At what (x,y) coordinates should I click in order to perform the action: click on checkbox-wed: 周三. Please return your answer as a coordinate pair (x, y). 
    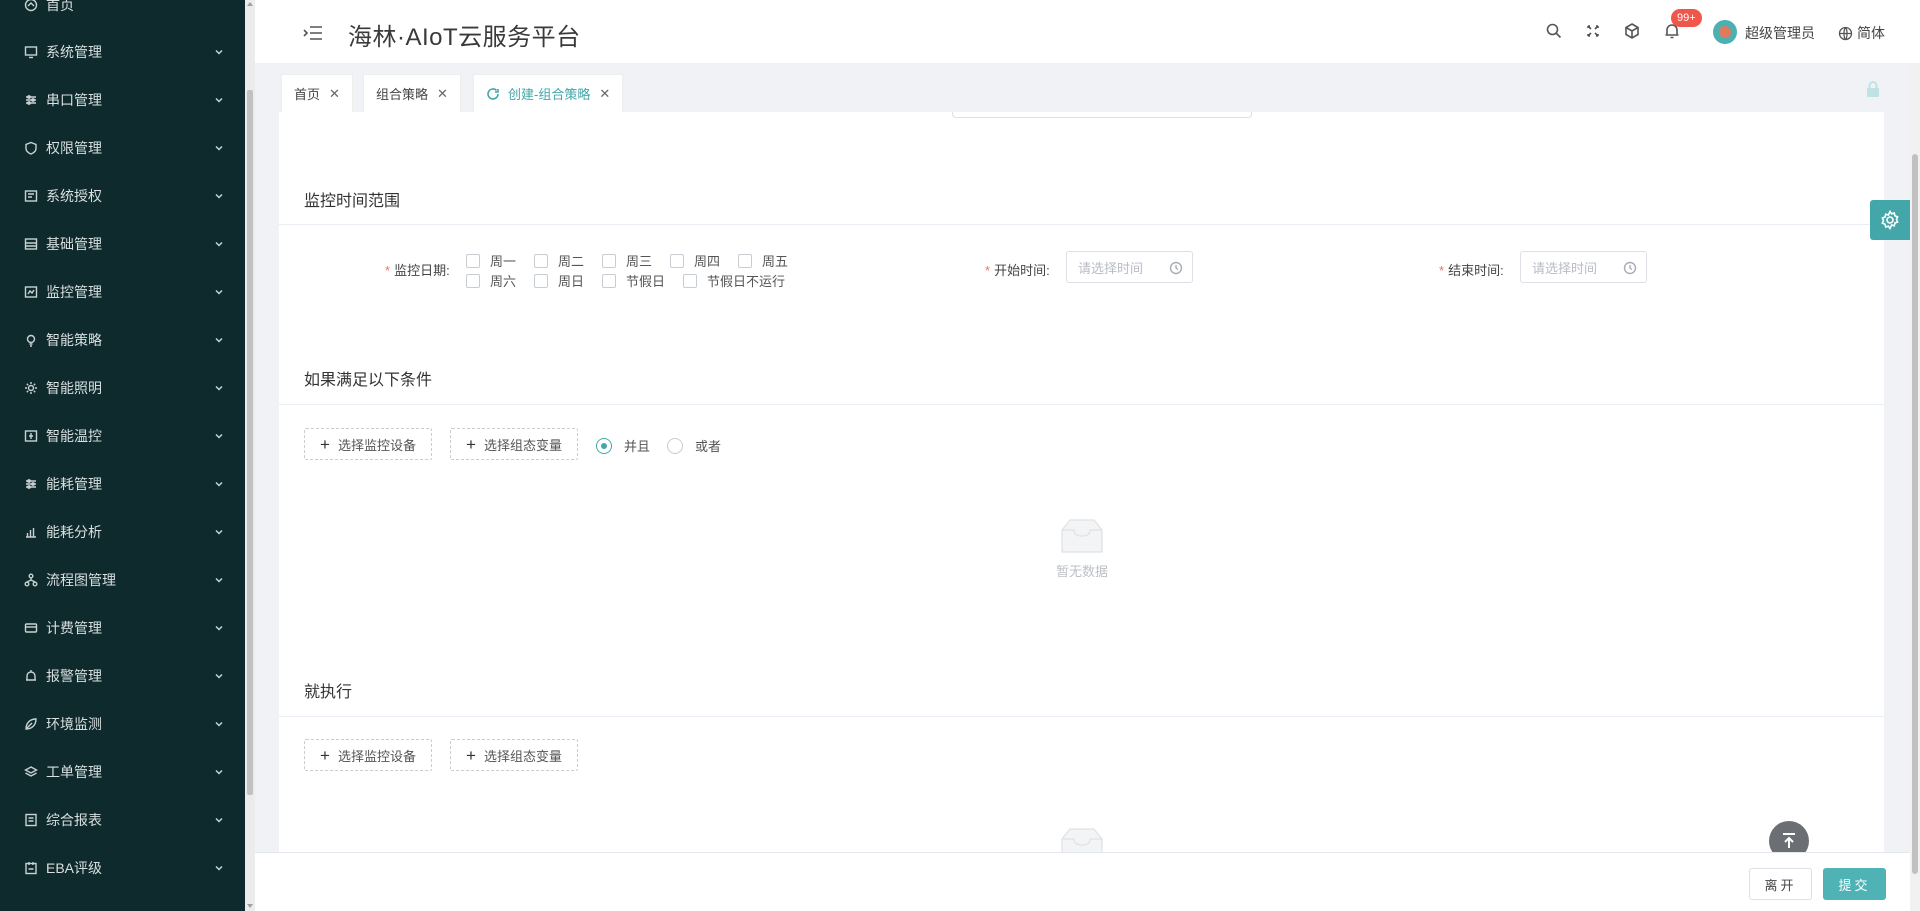
    Looking at the image, I should click on (627, 260).